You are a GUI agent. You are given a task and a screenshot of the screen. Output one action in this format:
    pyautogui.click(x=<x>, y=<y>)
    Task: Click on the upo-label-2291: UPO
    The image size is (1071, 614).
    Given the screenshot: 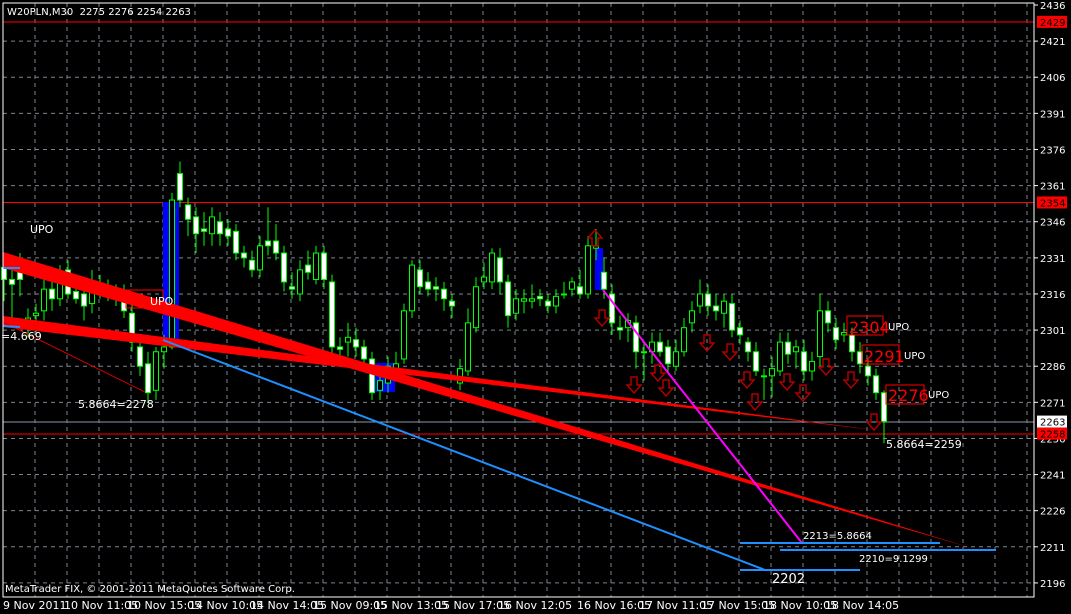 What is the action you would take?
    pyautogui.click(x=914, y=356)
    